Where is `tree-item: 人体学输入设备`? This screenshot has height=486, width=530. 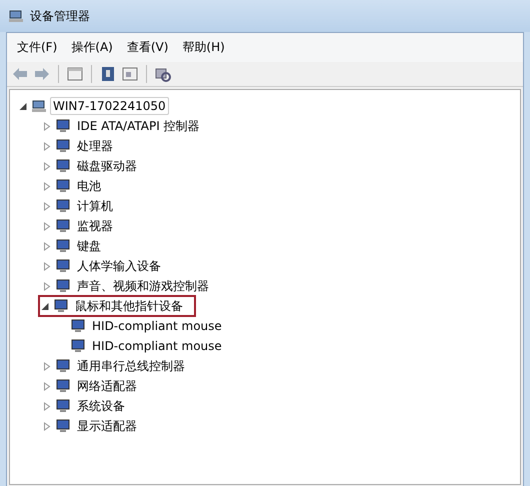
tree-item: 人体学输入设备 is located at coordinates (119, 266).